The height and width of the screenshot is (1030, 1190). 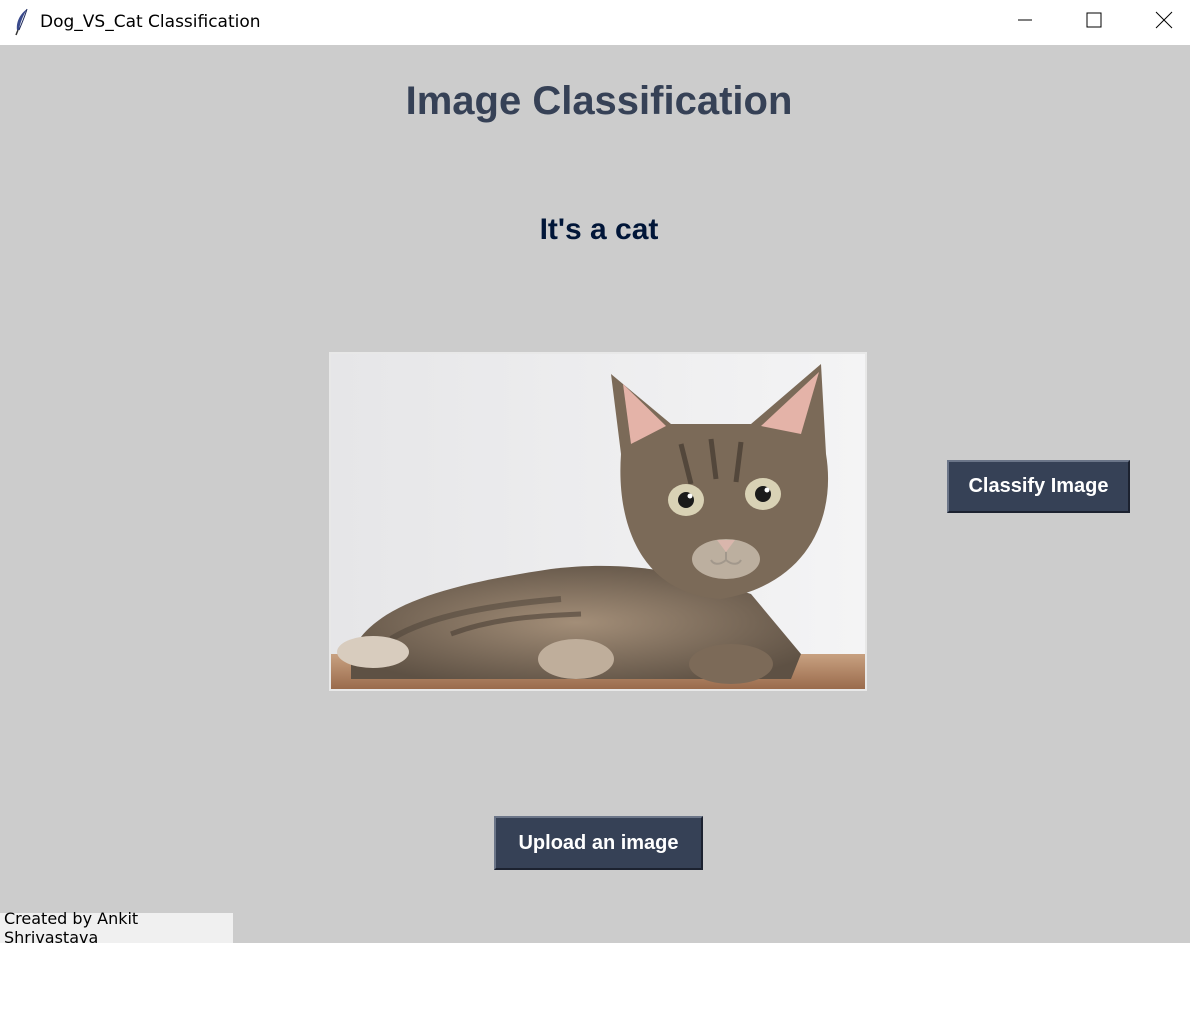 I want to click on credit-label: Created by Ankit Shrivastava, so click(x=116, y=928).